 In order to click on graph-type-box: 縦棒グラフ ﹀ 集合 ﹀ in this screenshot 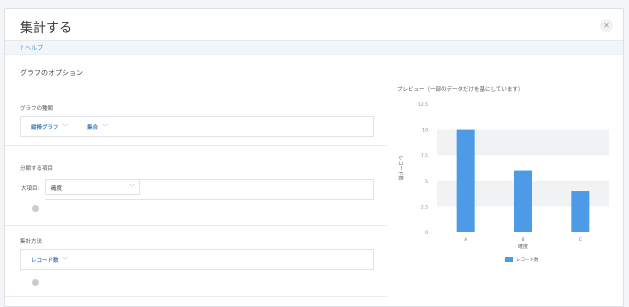, I will do `click(197, 126)`.